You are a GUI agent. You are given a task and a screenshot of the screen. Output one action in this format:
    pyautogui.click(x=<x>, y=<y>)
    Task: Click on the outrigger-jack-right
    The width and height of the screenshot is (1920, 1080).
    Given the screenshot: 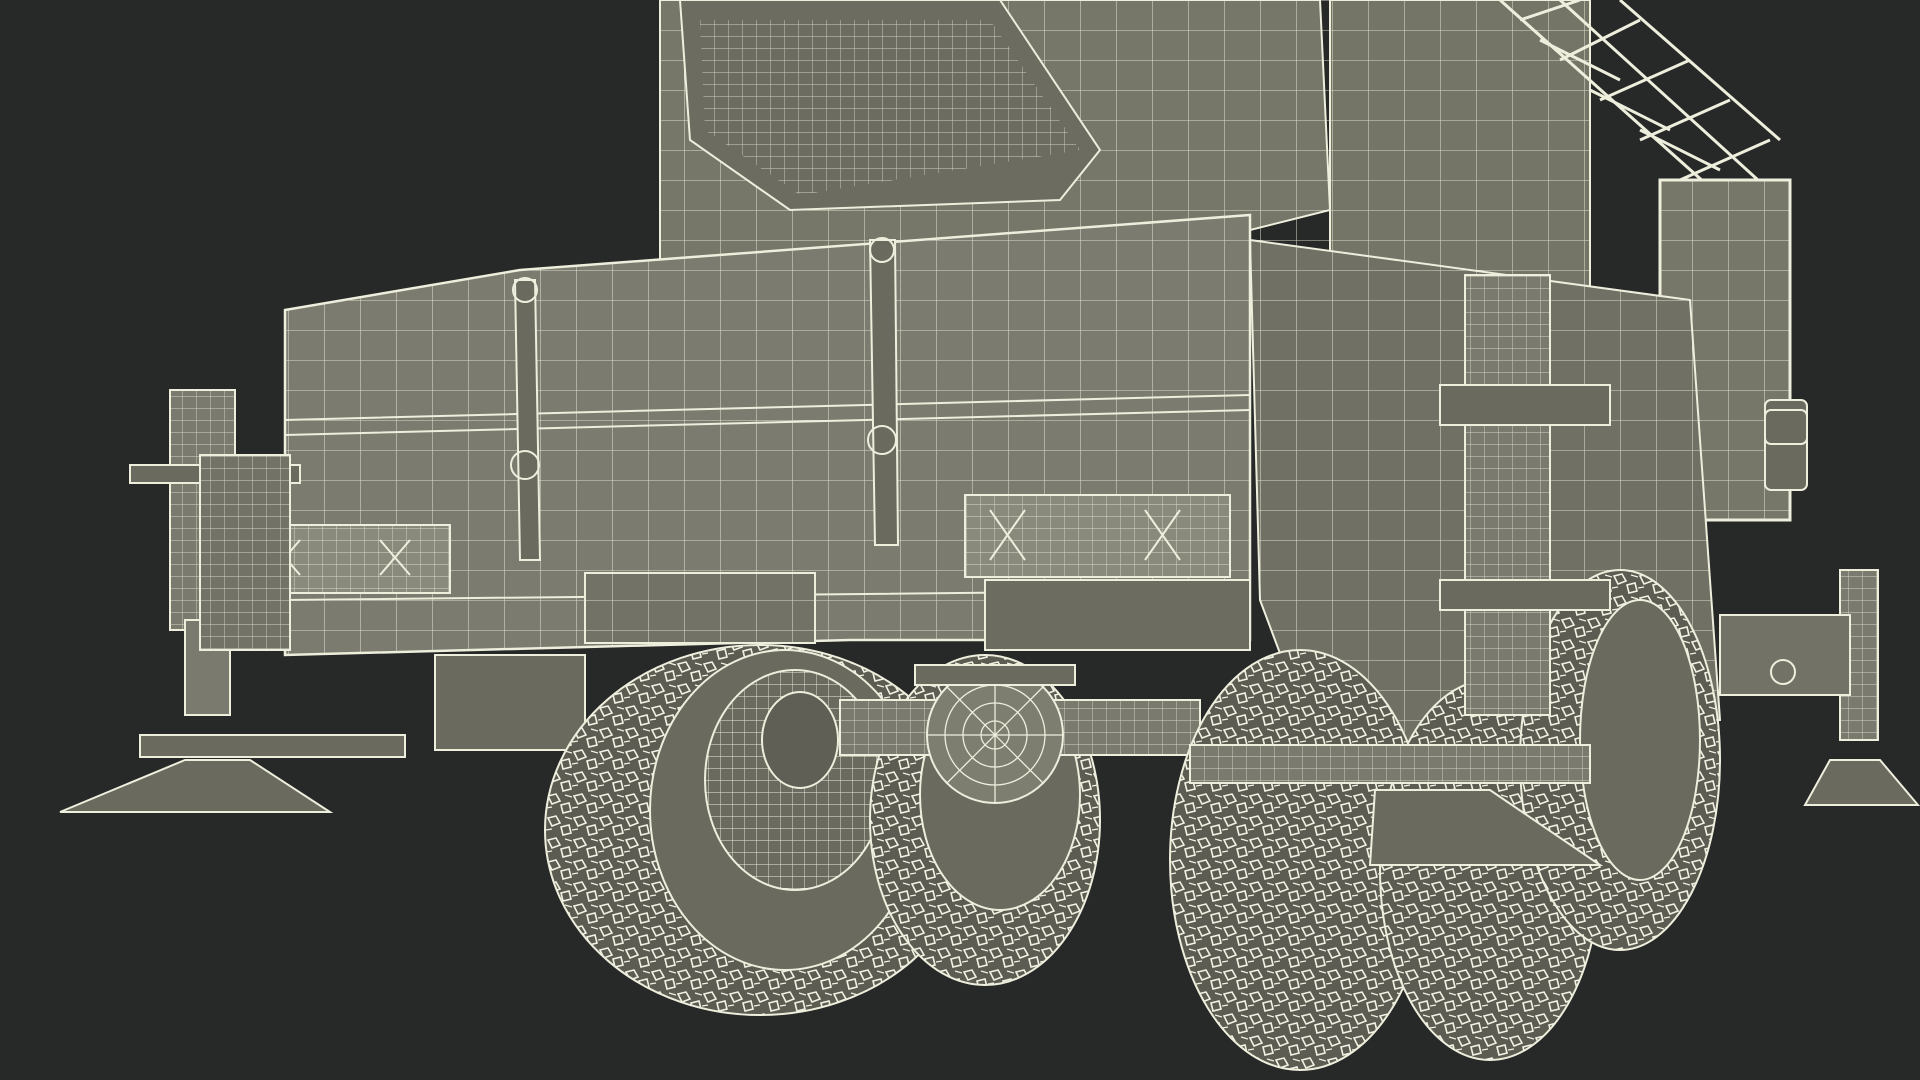 What is the action you would take?
    pyautogui.click(x=1819, y=687)
    